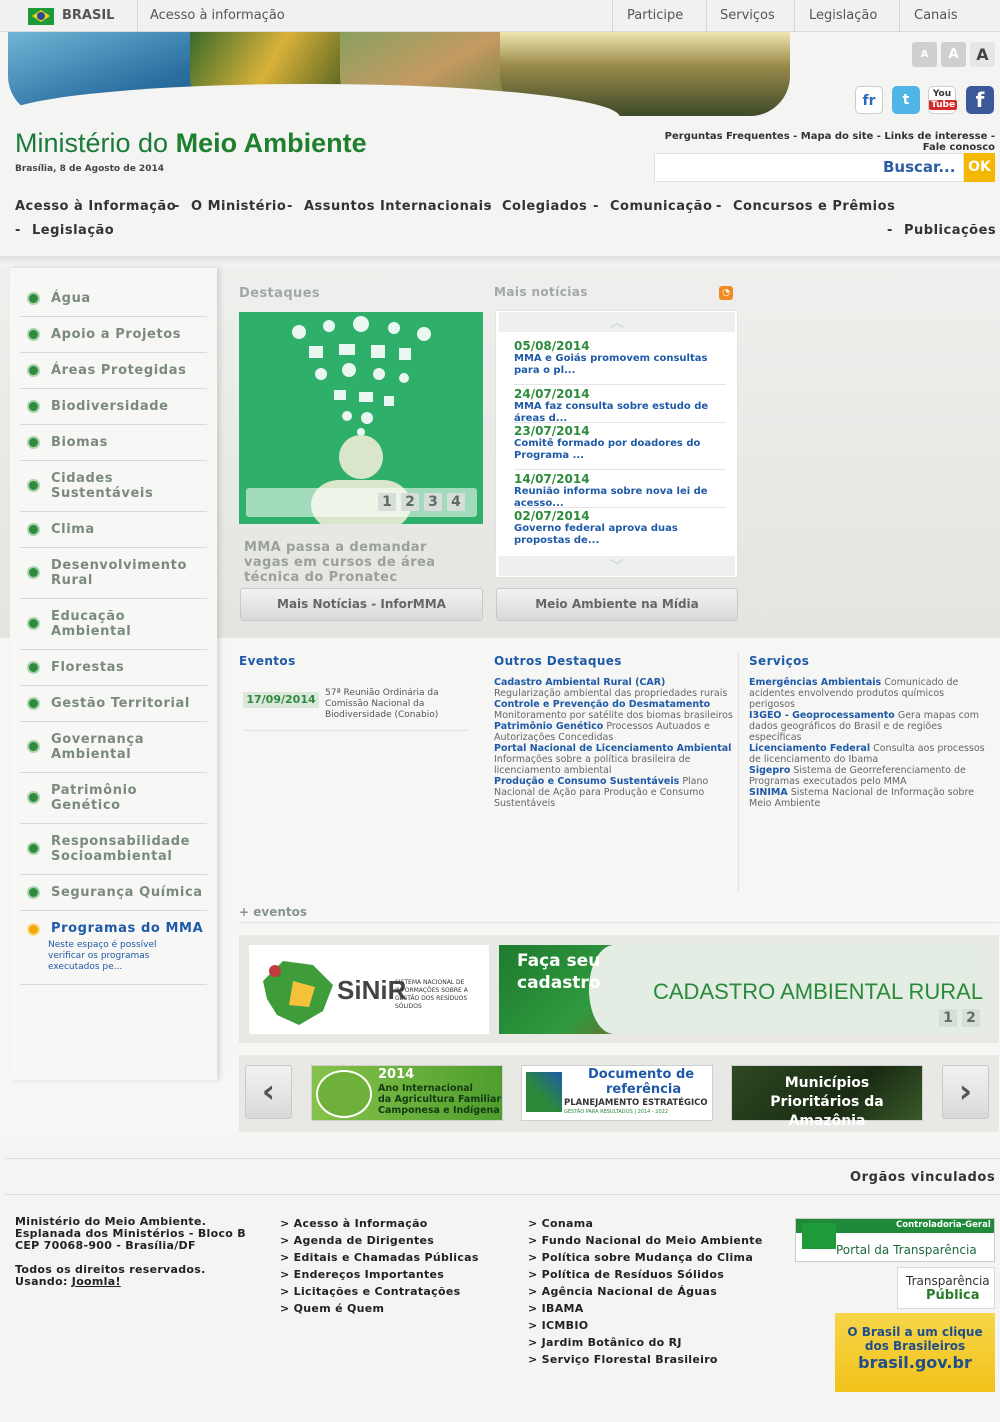 The width and height of the screenshot is (1000, 1422). Describe the element at coordinates (946, 1288) in the screenshot. I see `transparencia-publica-banner: Transparência Pública` at that location.